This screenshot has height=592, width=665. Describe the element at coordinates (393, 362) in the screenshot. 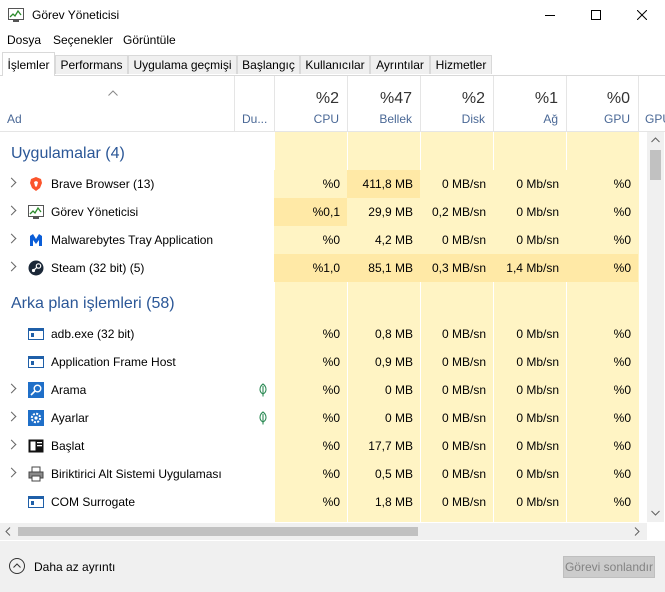

I see `memory-value: 0,9 MB` at that location.